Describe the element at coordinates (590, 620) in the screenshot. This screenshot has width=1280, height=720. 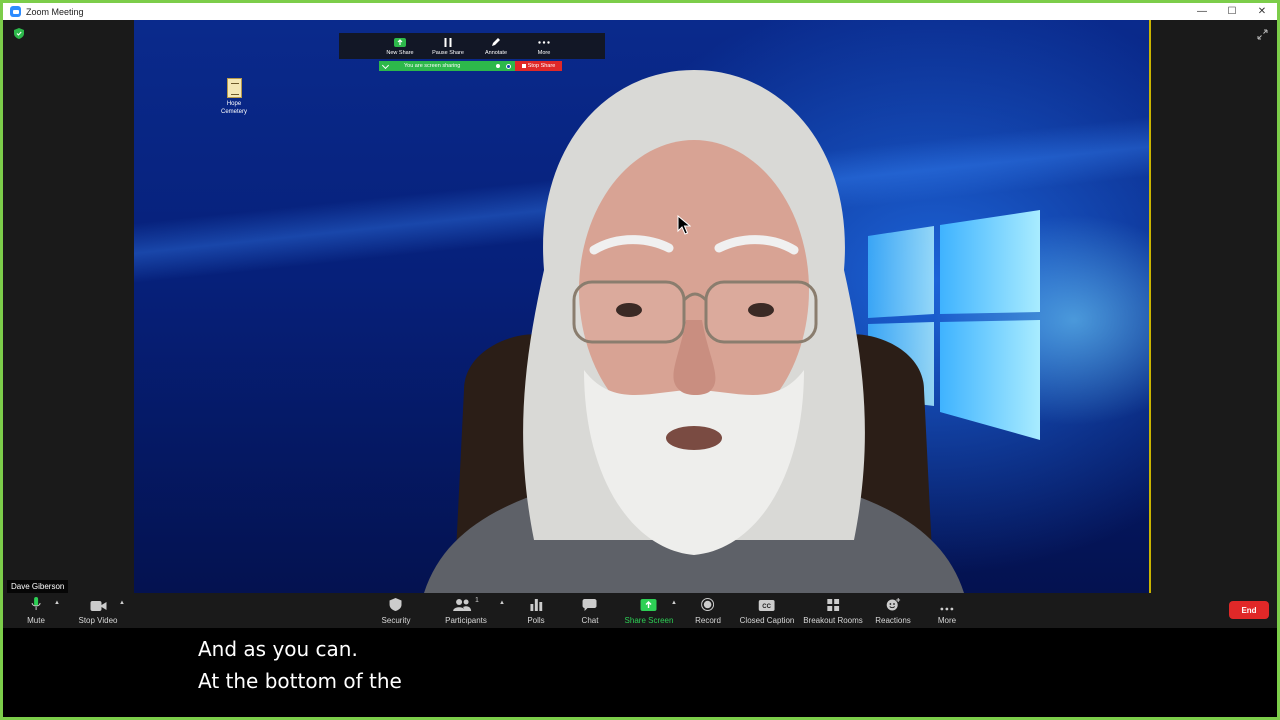
I see `chat-label: Chat` at that location.